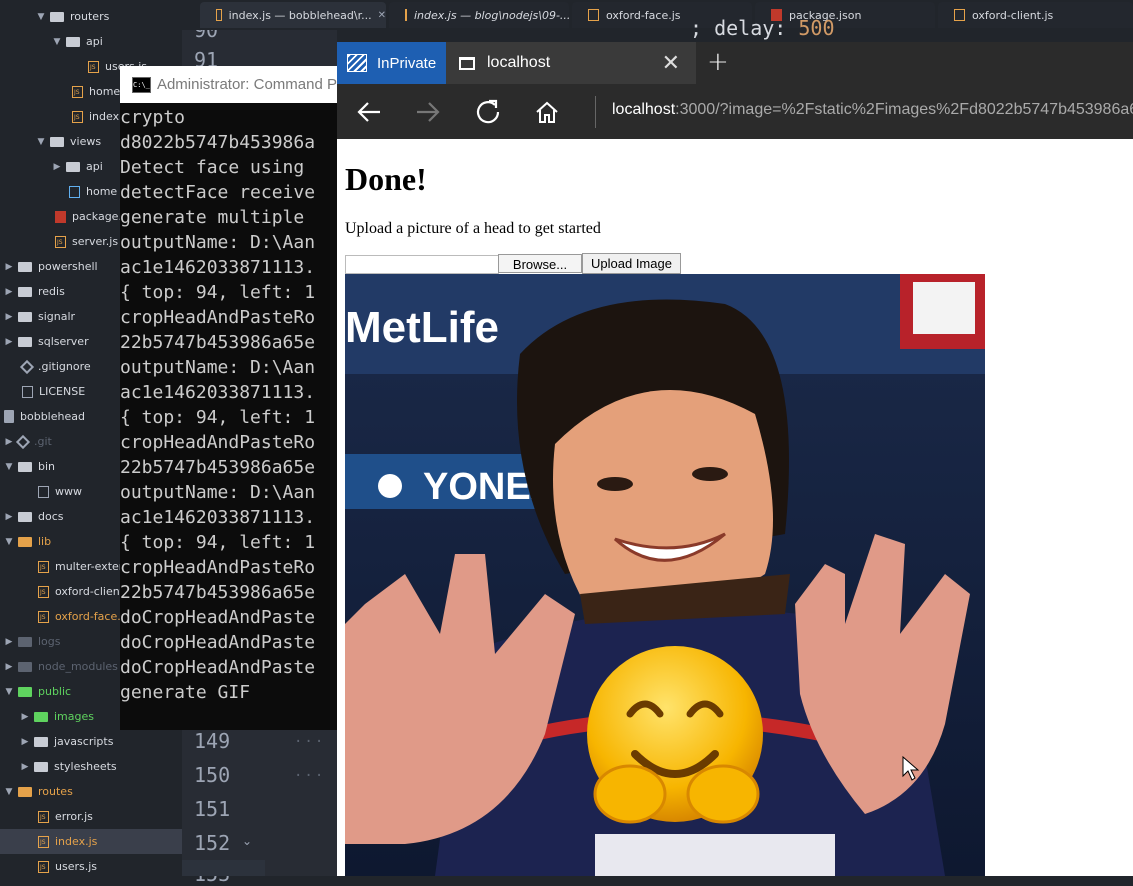  Describe the element at coordinates (422, 264) in the screenshot. I see `file-path-field` at that location.